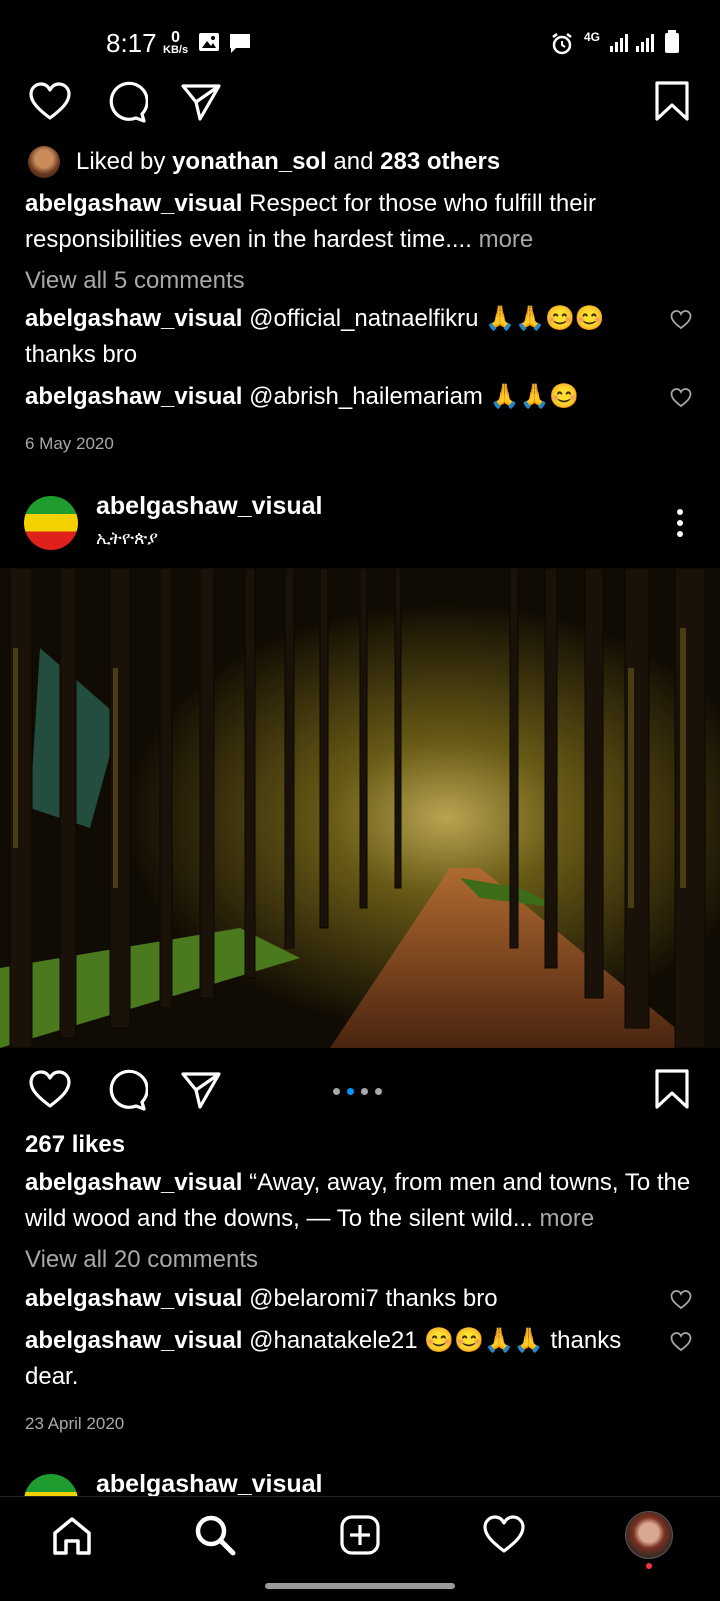  I want to click on post-avatar, so click(51, 523).